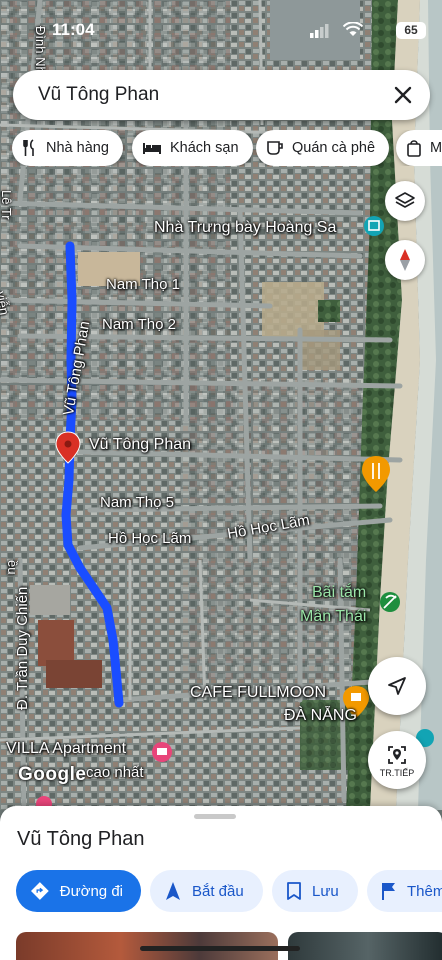  I want to click on directions-button: Đường đi, so click(78, 891).